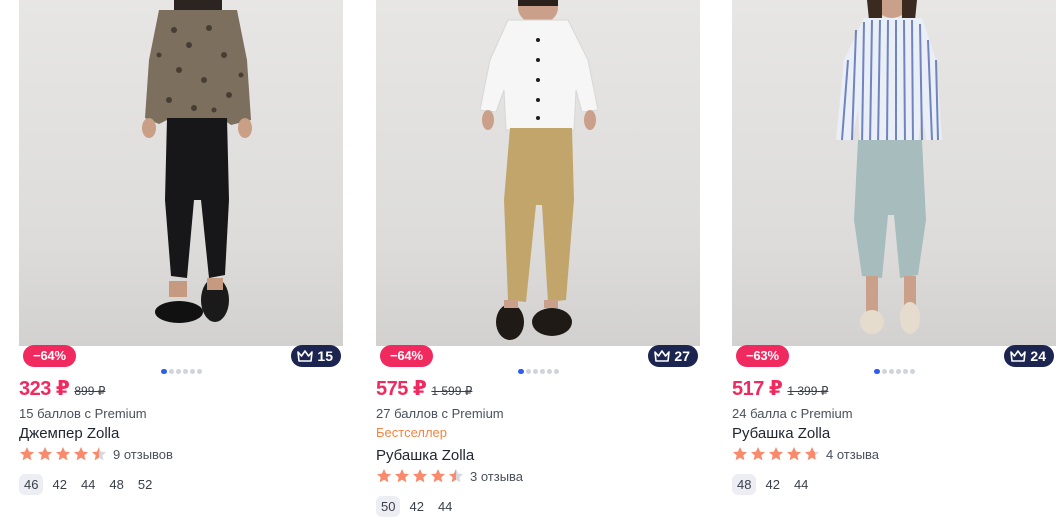 The image size is (1063, 517). I want to click on reviews-count: 3 отзыва, so click(496, 476).